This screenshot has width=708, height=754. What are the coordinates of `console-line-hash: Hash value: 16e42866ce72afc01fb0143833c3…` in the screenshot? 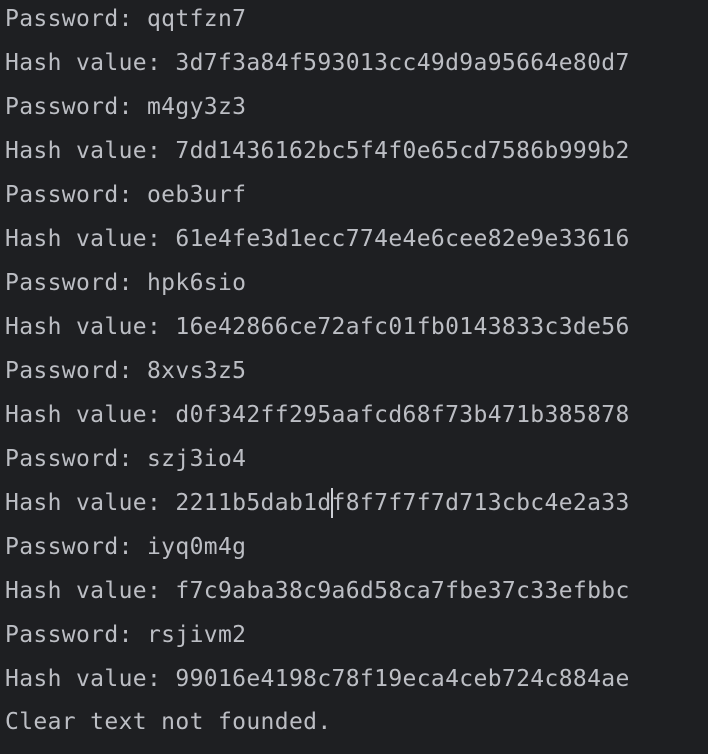 It's located at (317, 327).